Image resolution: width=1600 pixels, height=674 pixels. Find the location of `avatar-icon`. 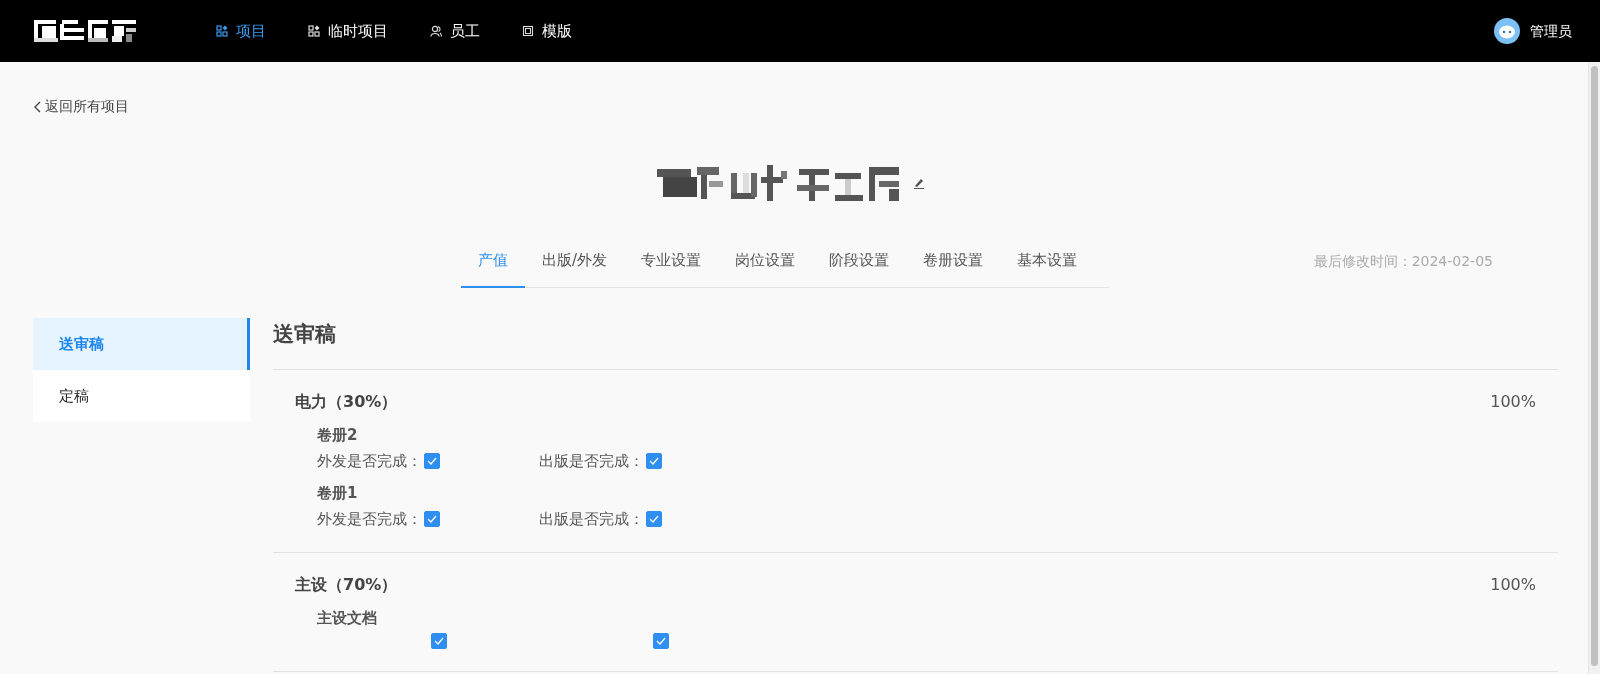

avatar-icon is located at coordinates (1507, 31).